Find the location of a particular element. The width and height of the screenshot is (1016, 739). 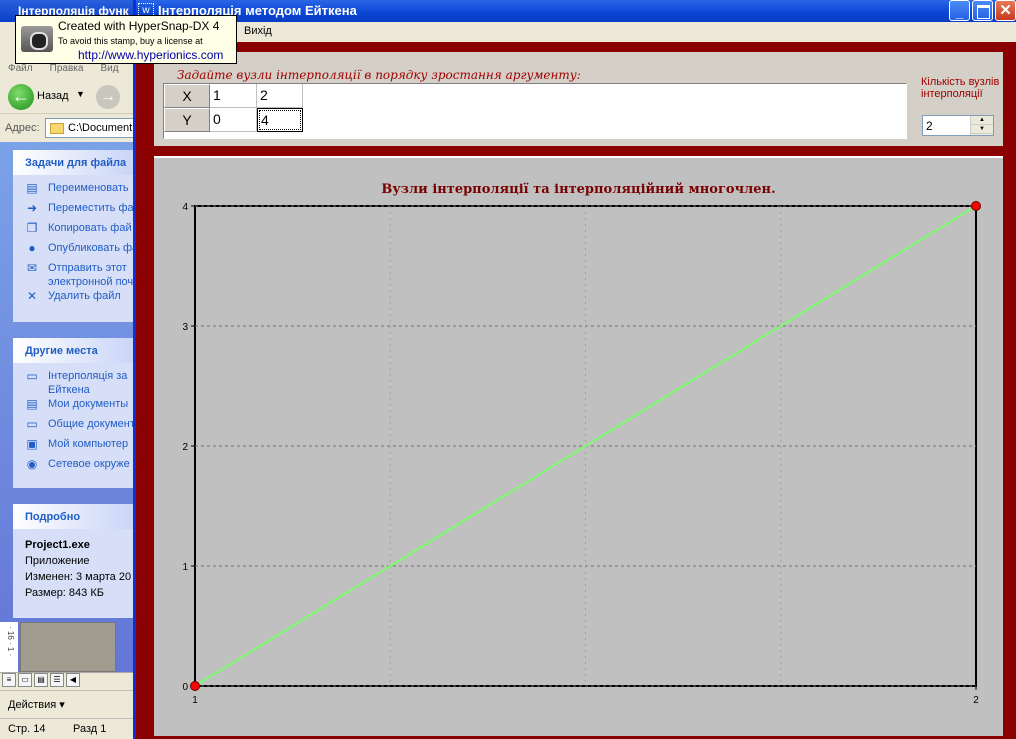

place-item: ▤ Мои документы is located at coordinates (81, 407).